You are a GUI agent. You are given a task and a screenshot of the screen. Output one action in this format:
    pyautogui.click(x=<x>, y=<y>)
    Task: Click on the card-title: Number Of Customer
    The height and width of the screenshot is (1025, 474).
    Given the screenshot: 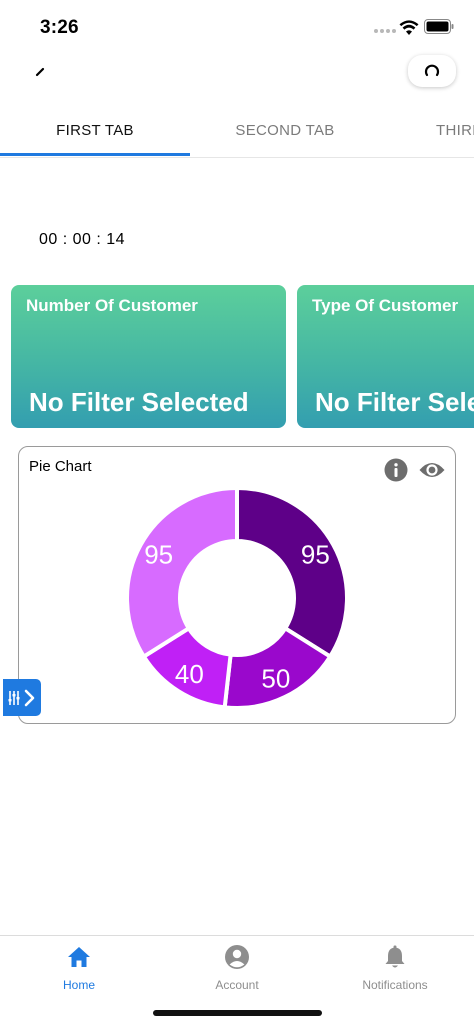 What is the action you would take?
    pyautogui.click(x=112, y=305)
    